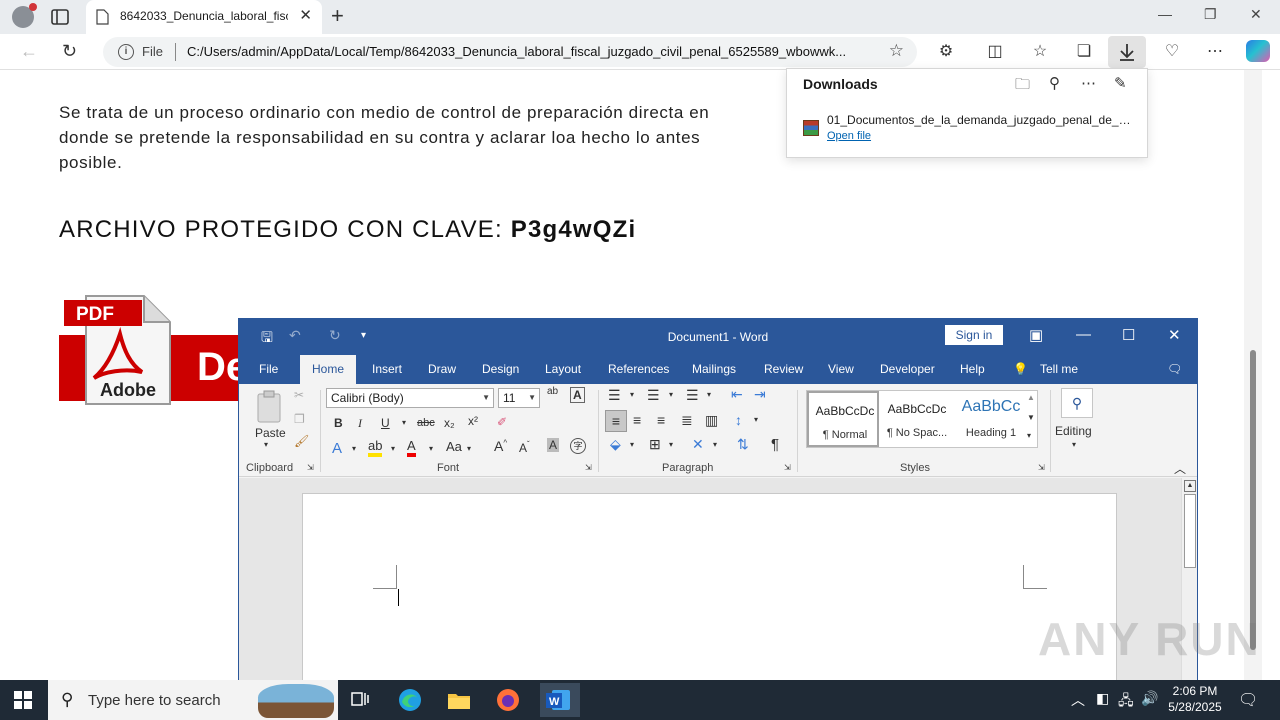  What do you see at coordinates (502, 422) in the screenshot?
I see `text-effects-icon: ✐` at bounding box center [502, 422].